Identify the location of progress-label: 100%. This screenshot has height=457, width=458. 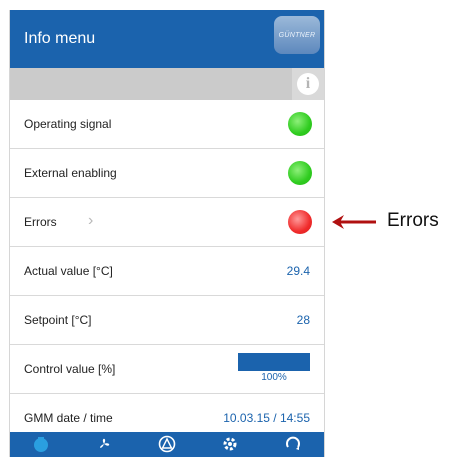
(274, 377).